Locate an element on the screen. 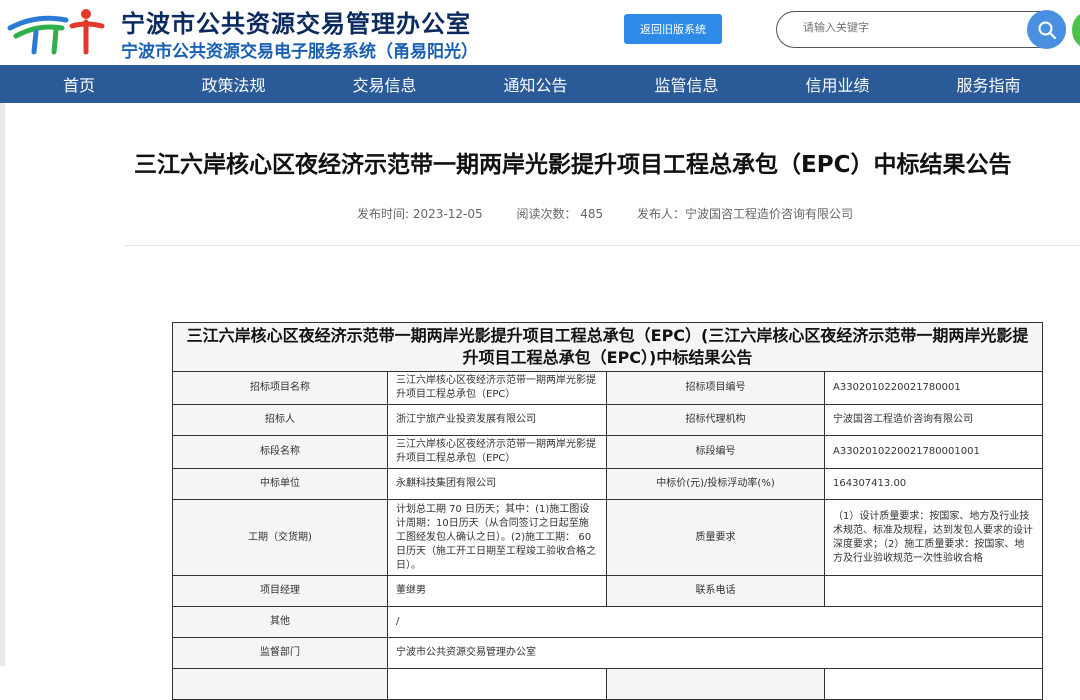 The image size is (1080, 700). search-icon is located at coordinates (1047, 30).